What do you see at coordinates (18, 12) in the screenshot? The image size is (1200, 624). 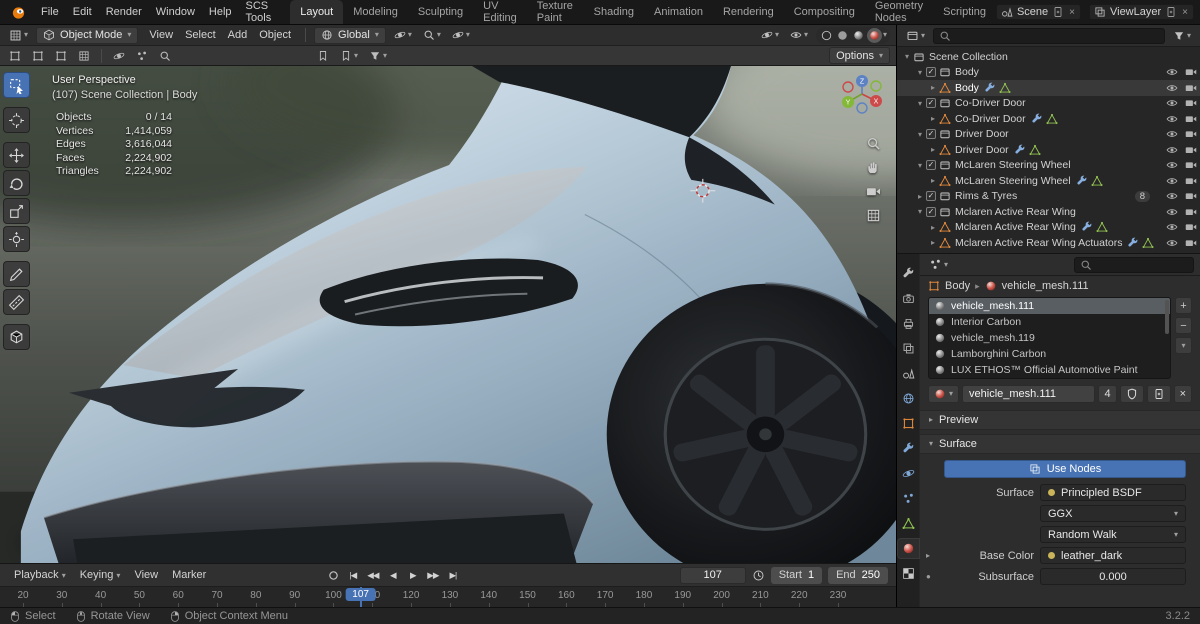 I see `blender-logo-icon` at bounding box center [18, 12].